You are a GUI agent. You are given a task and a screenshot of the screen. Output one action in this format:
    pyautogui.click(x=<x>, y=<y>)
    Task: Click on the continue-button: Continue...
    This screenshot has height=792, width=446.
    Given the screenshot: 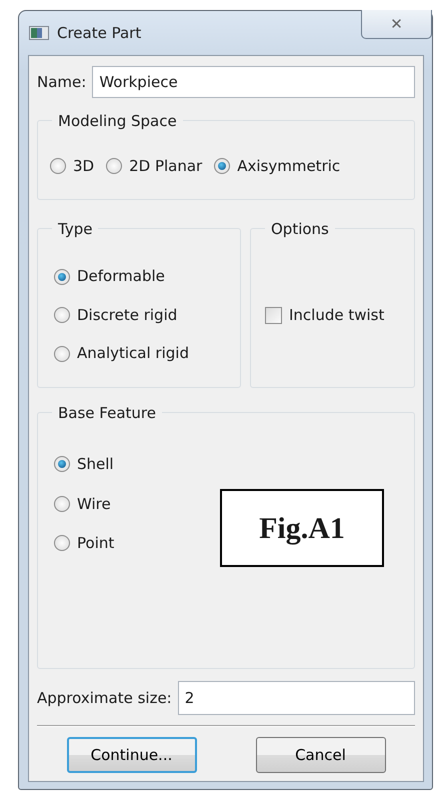 What is the action you would take?
    pyautogui.click(x=131, y=755)
    